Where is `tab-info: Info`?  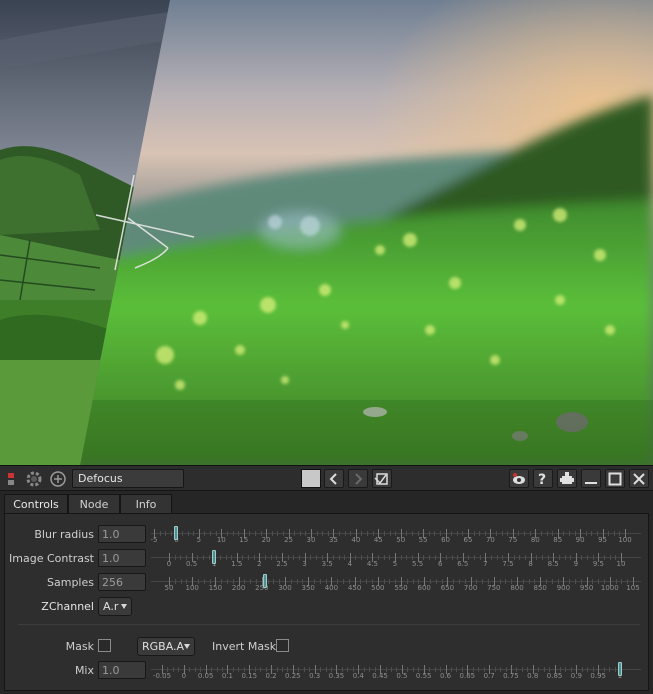
tab-info: Info is located at coordinates (146, 504).